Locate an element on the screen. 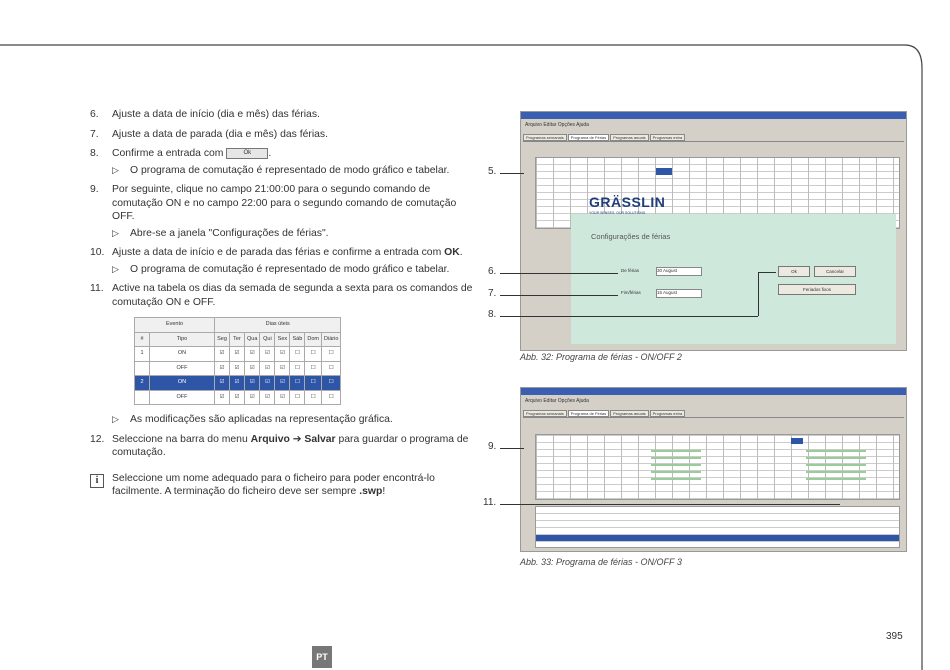  menu-arquivo-label: Arquivo is located at coordinates (270, 439).